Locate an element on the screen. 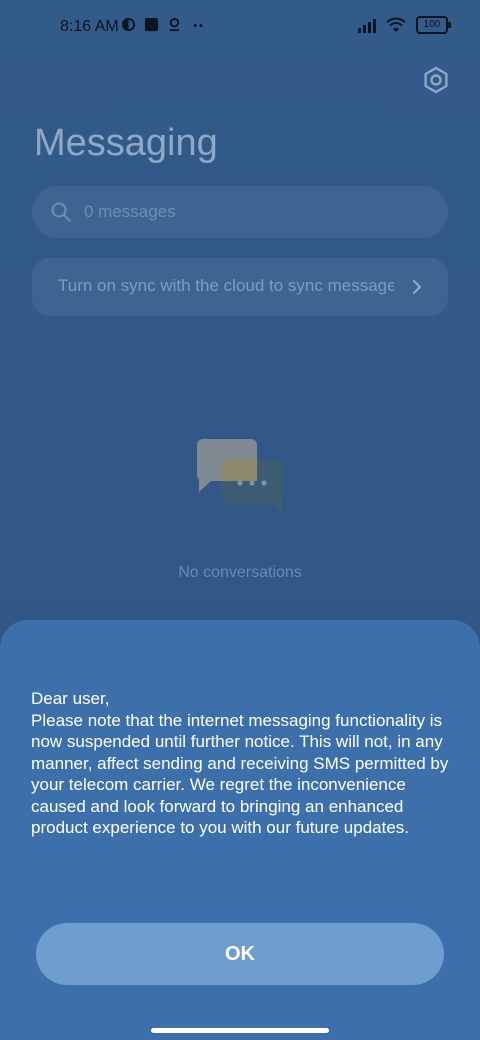 The width and height of the screenshot is (480, 1040). chevron-right-icon is located at coordinates (417, 287).